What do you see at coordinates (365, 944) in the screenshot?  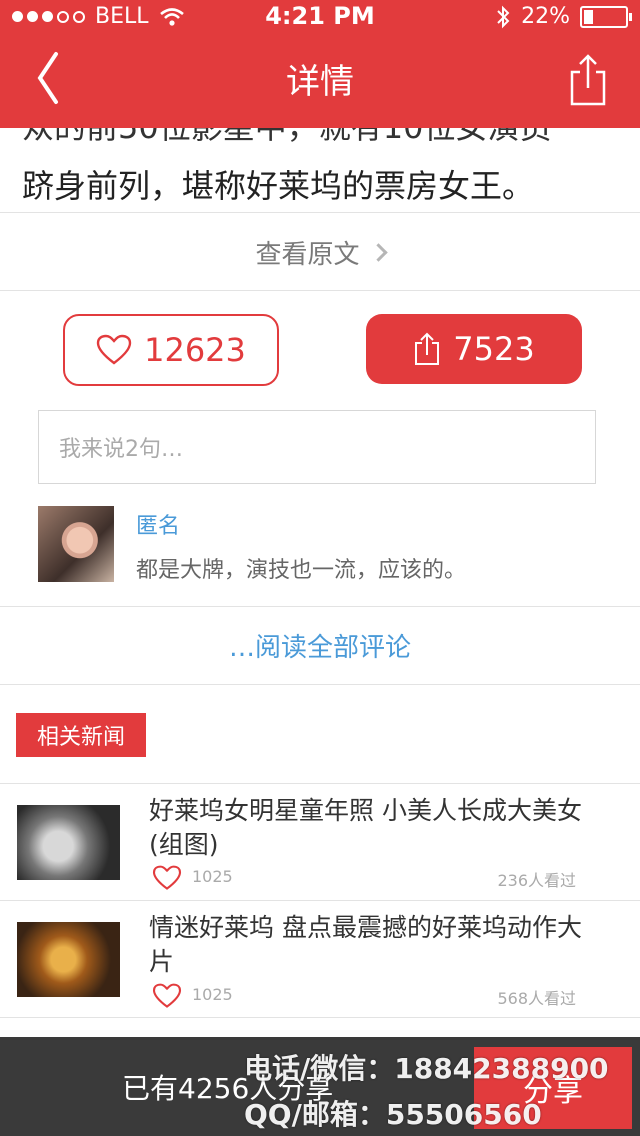 I see `news-title: 情迷好莱坞 盘点最震撼的好莱坞动作大片` at bounding box center [365, 944].